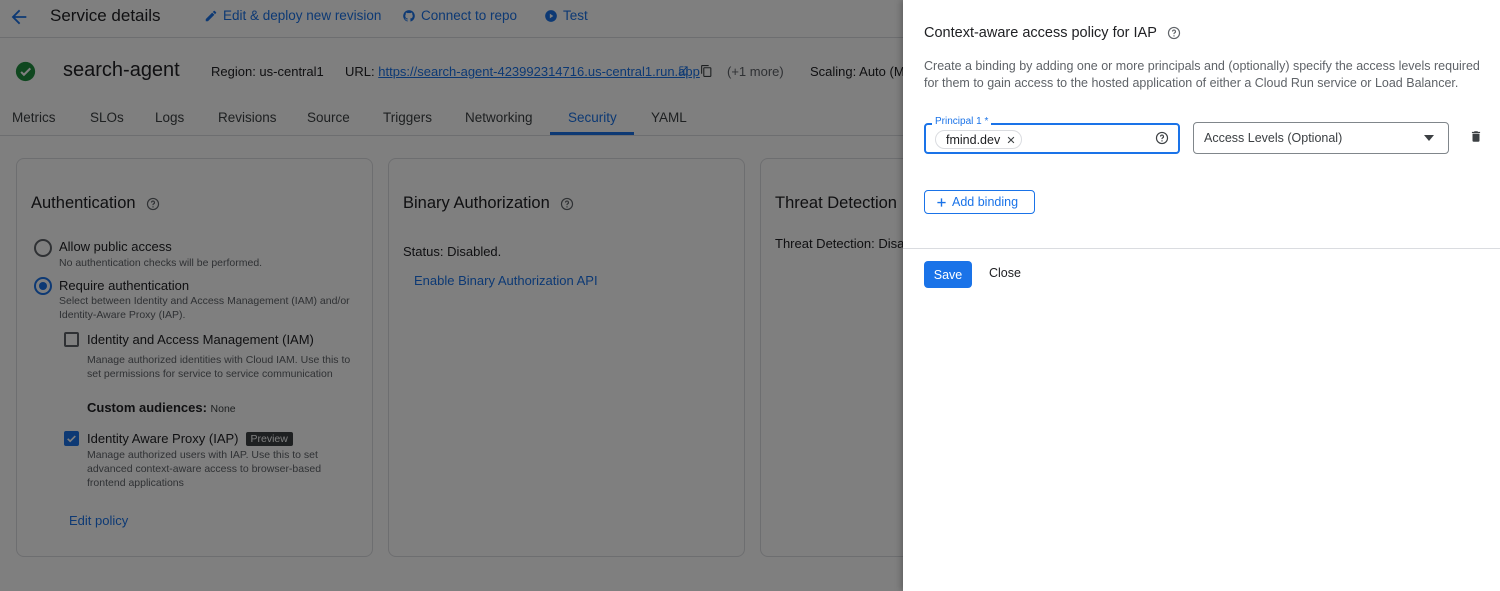 The width and height of the screenshot is (1500, 591). What do you see at coordinates (1476, 136) in the screenshot?
I see `trash-icon` at bounding box center [1476, 136].